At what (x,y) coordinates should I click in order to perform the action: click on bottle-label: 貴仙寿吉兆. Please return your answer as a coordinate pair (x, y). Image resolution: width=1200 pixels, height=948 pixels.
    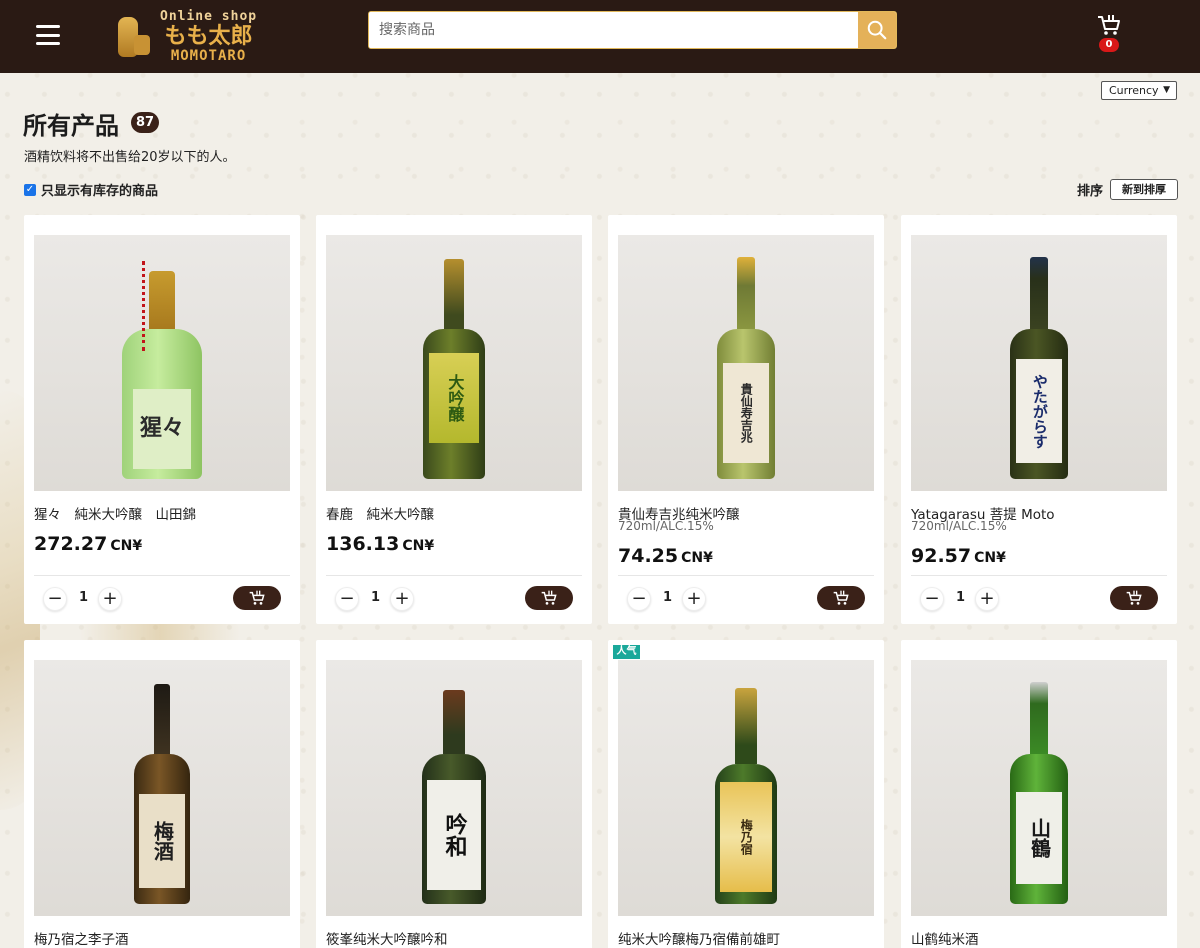
    Looking at the image, I should click on (746, 413).